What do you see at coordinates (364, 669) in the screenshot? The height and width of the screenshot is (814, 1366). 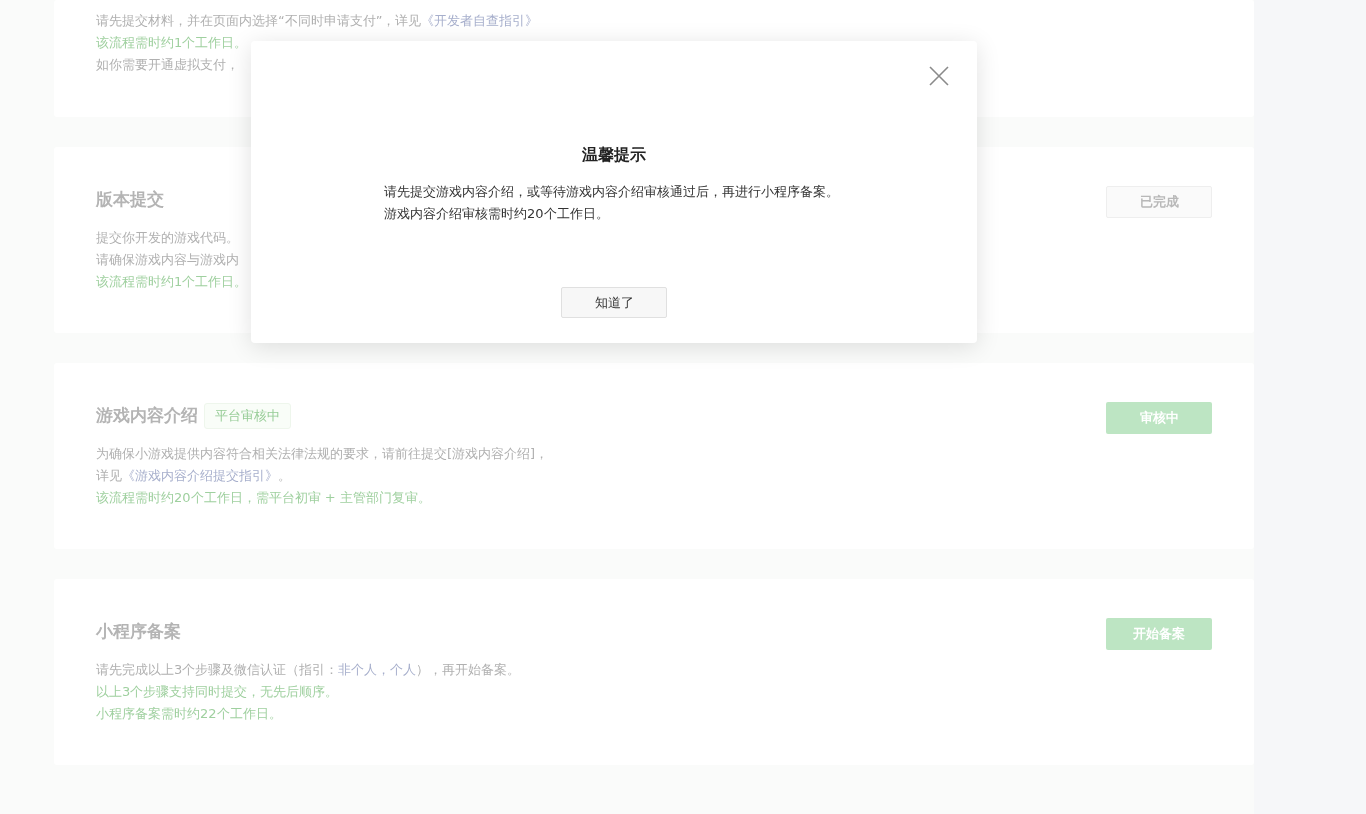 I see `link: 非个人，` at bounding box center [364, 669].